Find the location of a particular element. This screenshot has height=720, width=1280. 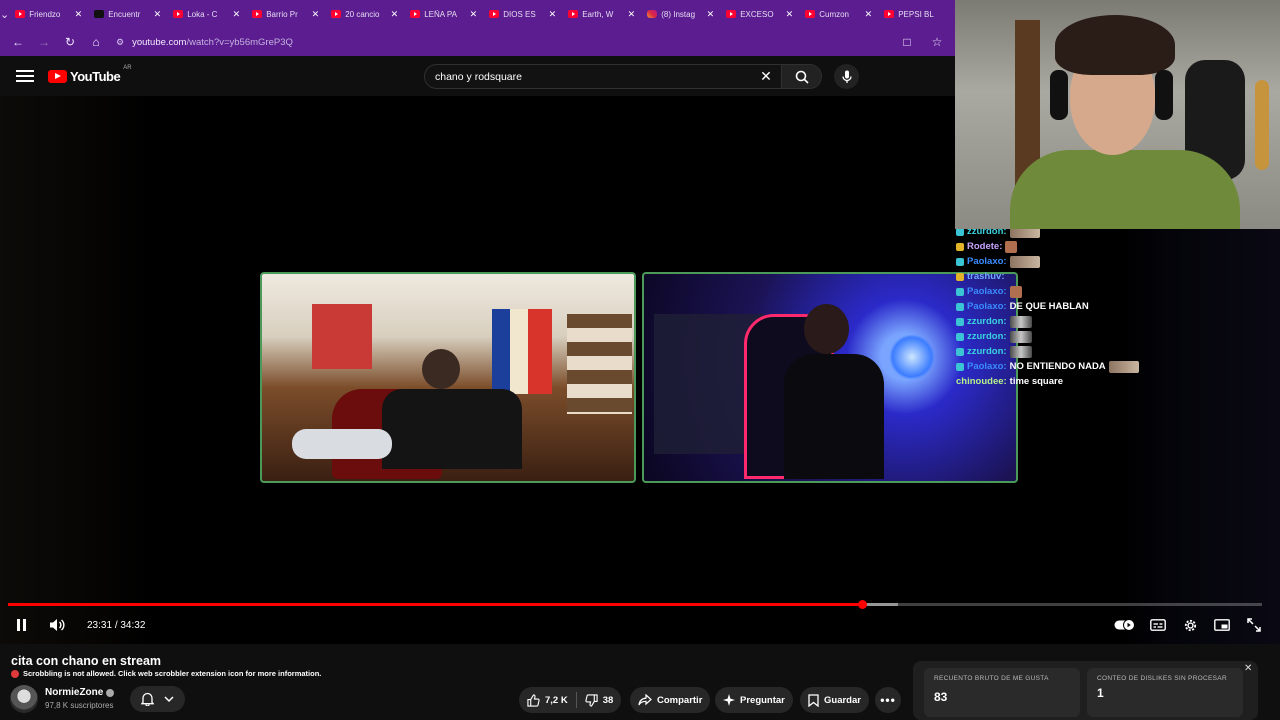

address-bar: ⚙ youtube.com/watch?v=yb56mGreP3Q is located at coordinates (501, 42).